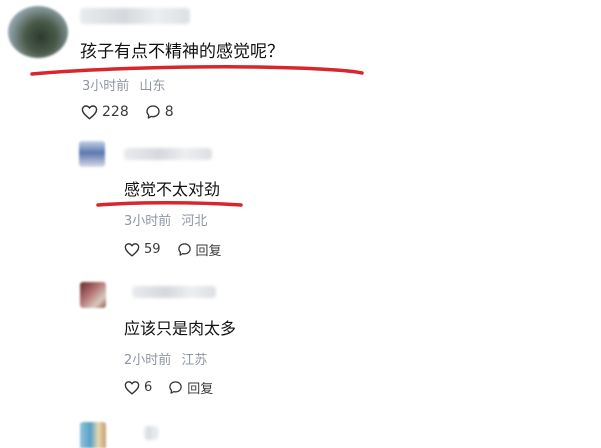 This screenshot has width=601, height=448. I want to click on replies-button: 8, so click(159, 112).